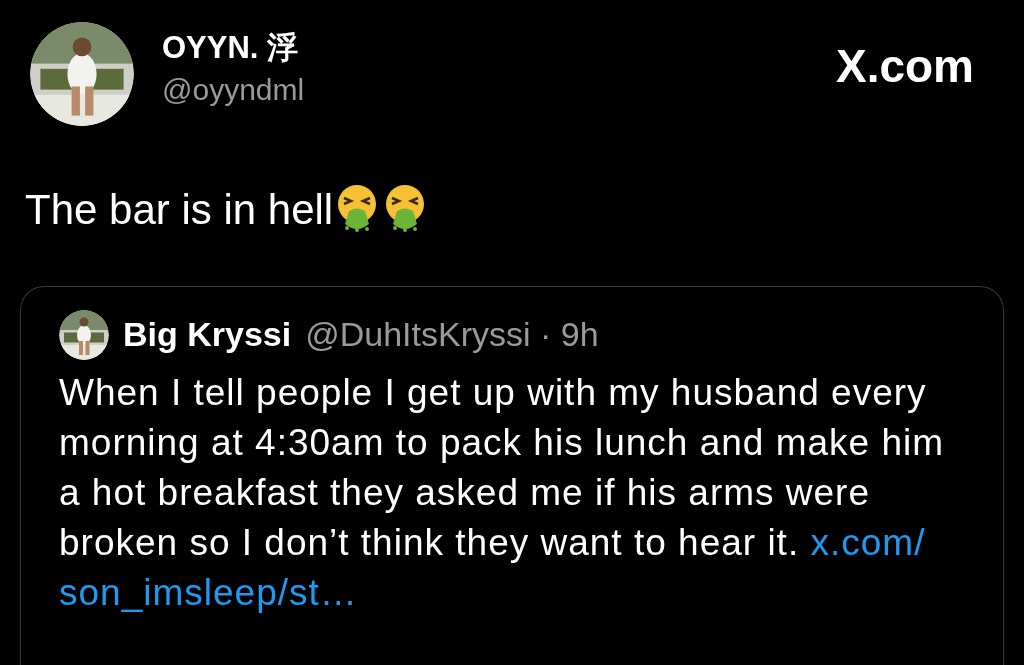 This screenshot has width=1024, height=665. Describe the element at coordinates (868, 542) in the screenshot. I see `link: x.com/` at that location.